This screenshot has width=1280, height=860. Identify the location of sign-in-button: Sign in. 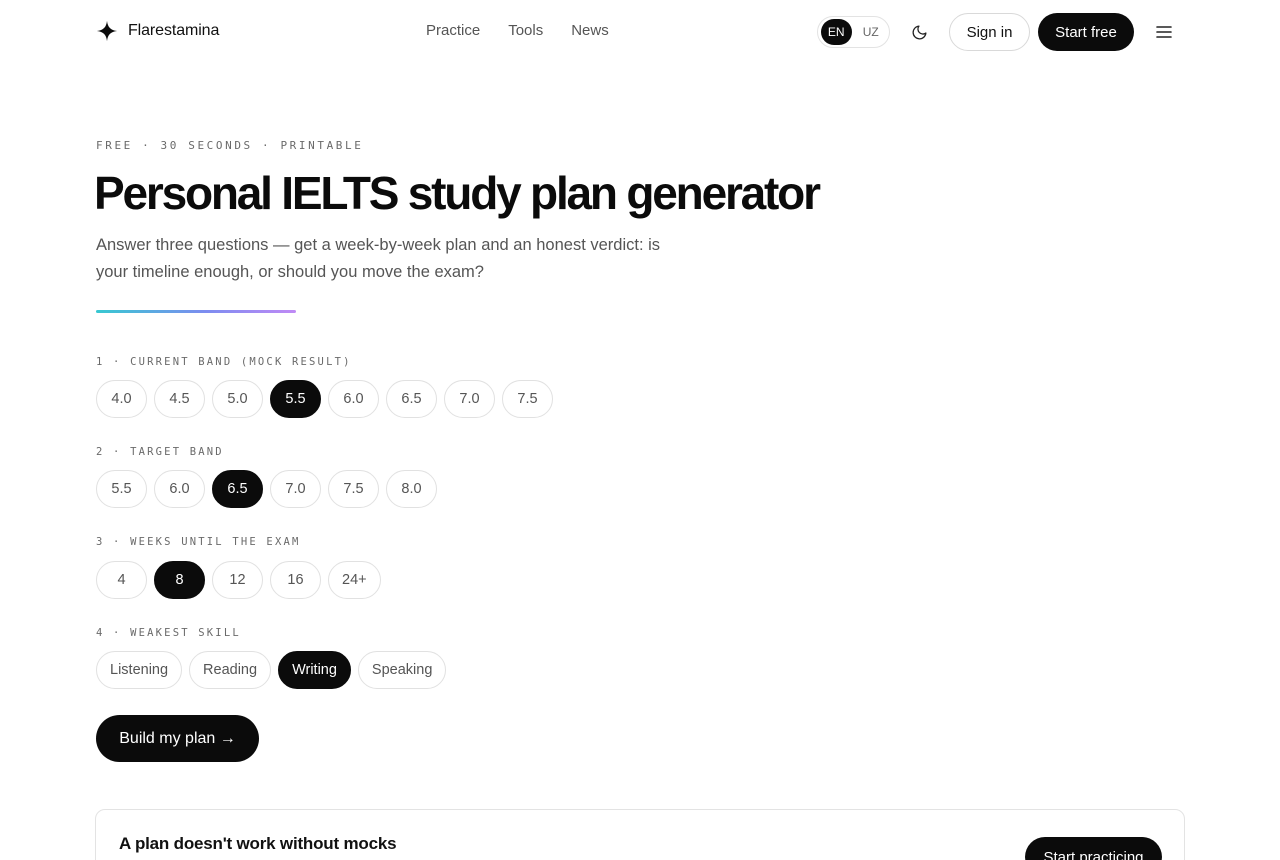
(989, 32).